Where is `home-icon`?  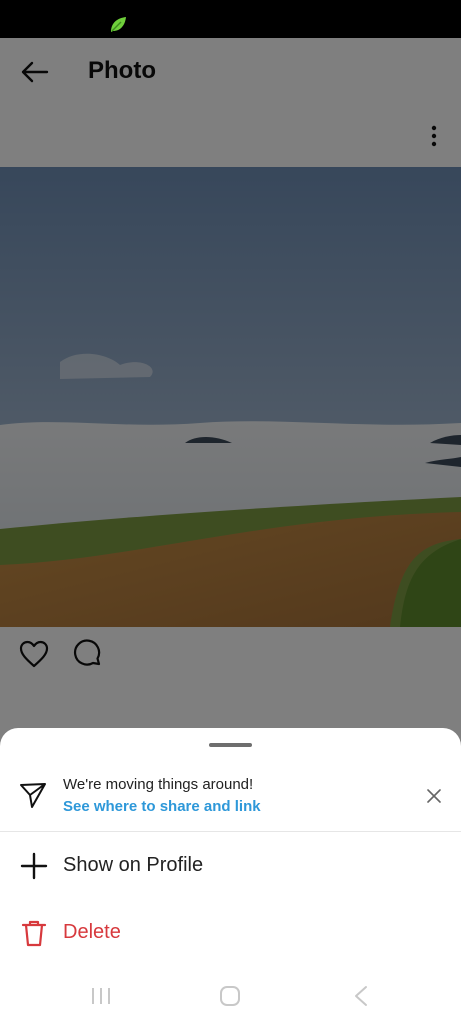
home-icon is located at coordinates (230, 996).